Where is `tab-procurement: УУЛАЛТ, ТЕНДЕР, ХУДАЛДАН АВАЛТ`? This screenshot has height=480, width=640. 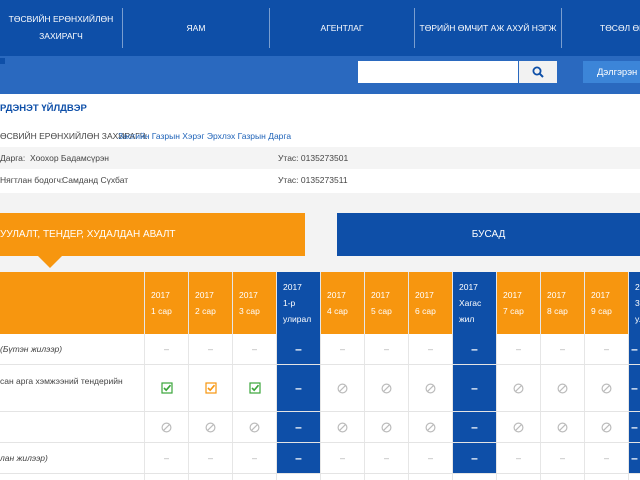 tab-procurement: УУЛАЛТ, ТЕНДЕР, ХУДАЛДАН АВАЛТ is located at coordinates (152, 234).